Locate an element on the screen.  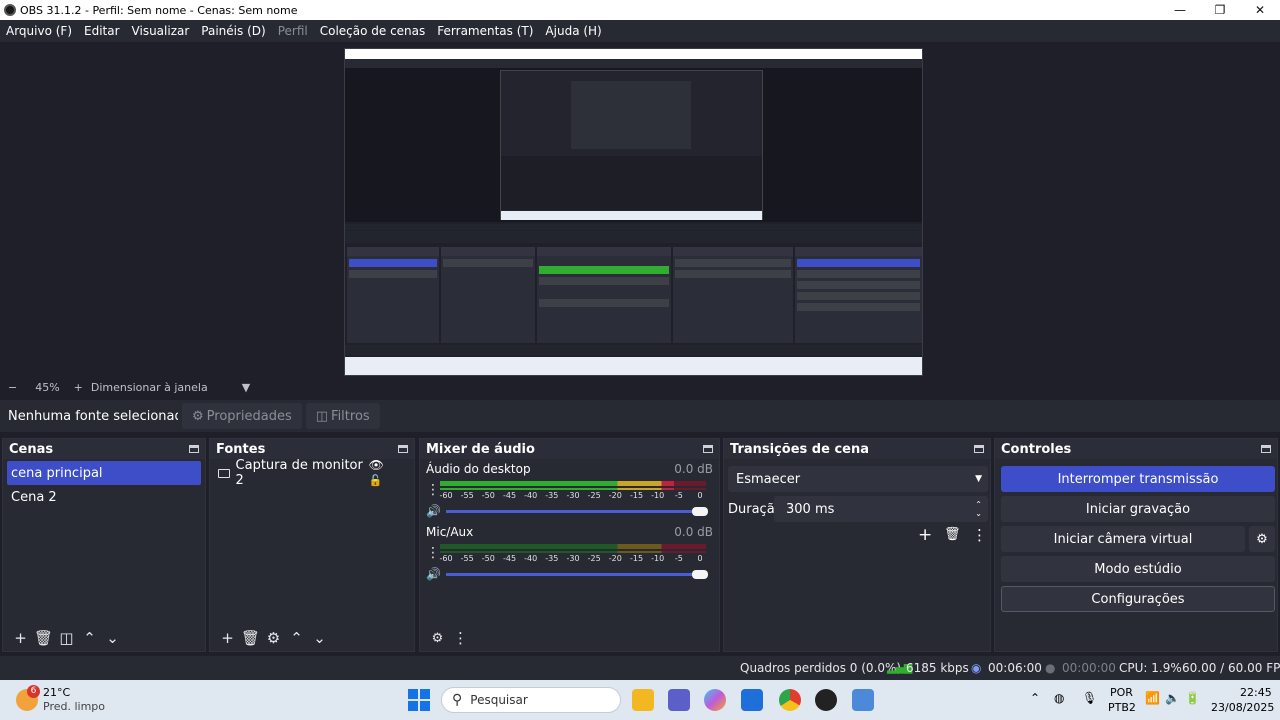
stop-streaming-button: Interromper transmissão is located at coordinates (1138, 479).